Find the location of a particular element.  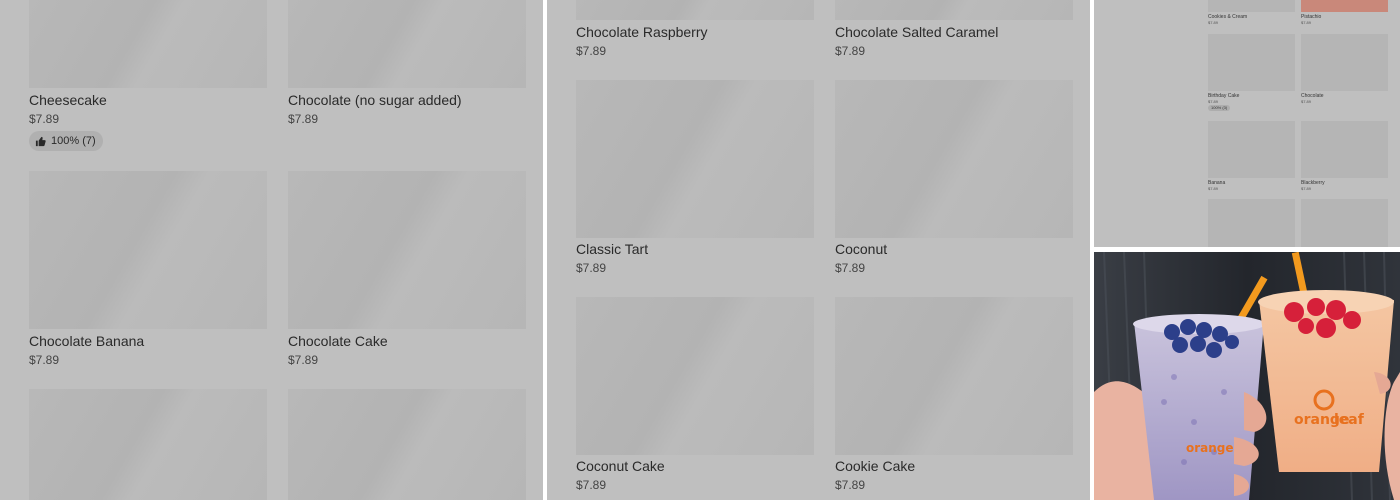

menu-item-card: Cookies & Cream $7.89 is located at coordinates (1251, 13).